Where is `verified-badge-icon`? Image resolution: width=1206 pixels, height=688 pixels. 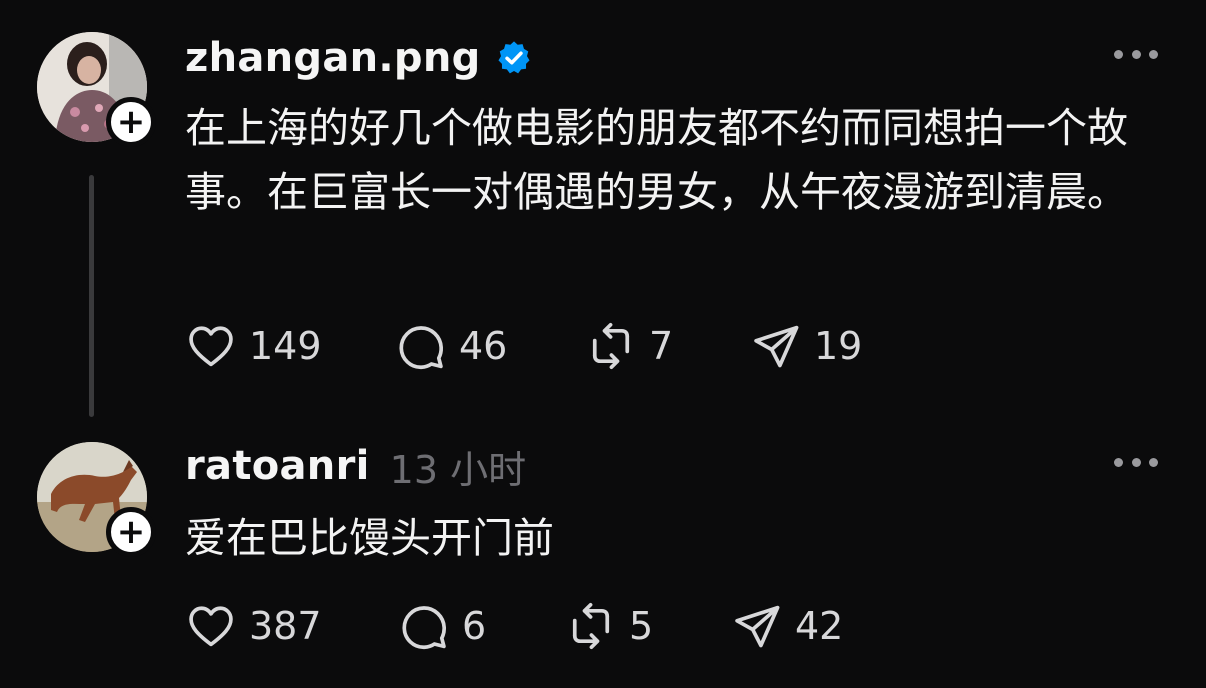 verified-badge-icon is located at coordinates (514, 57).